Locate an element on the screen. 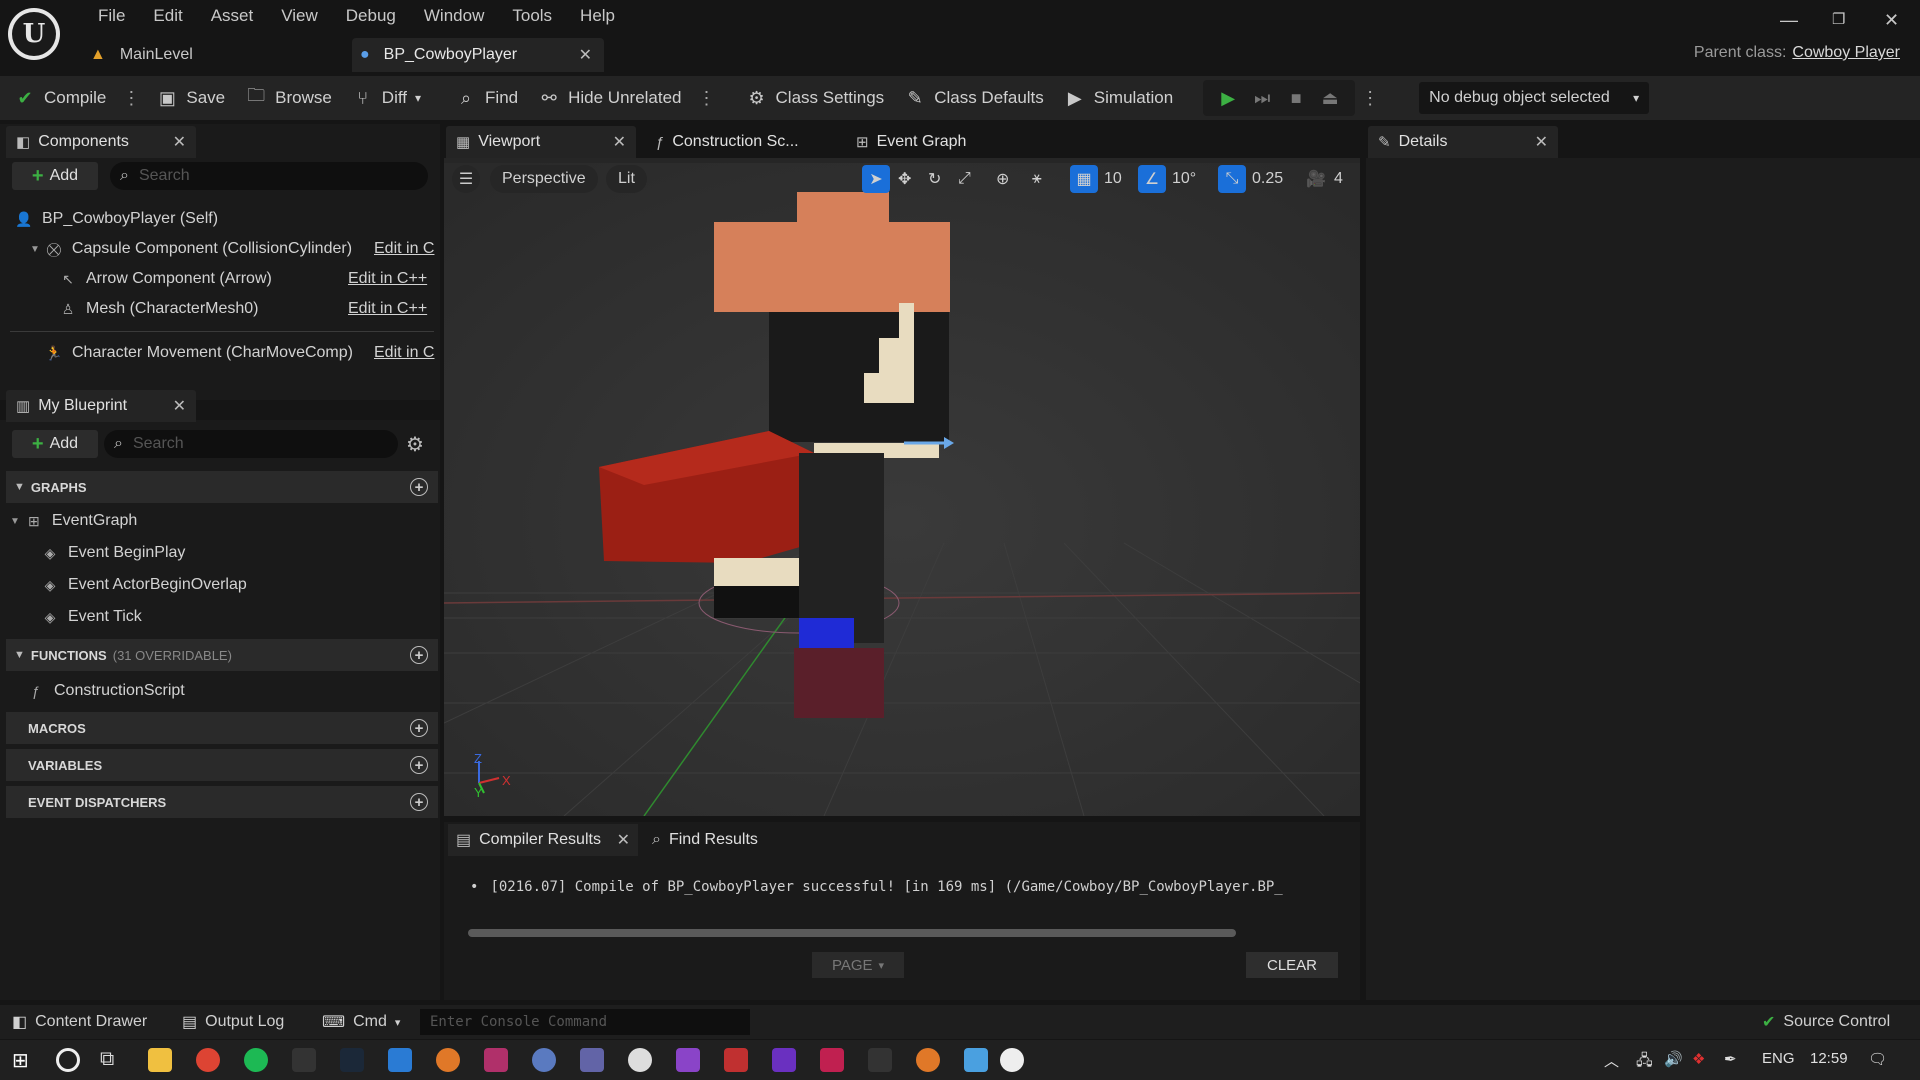 This screenshot has height=1080, width=1920. spotify-icon is located at coordinates (256, 1060).